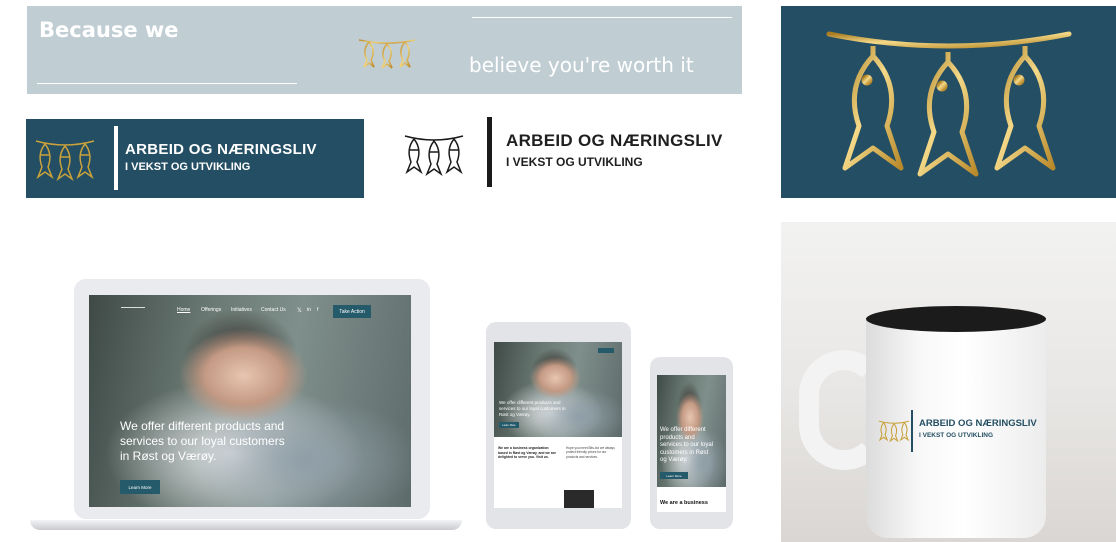  What do you see at coordinates (684, 503) in the screenshot?
I see `about-heading: We are a business` at bounding box center [684, 503].